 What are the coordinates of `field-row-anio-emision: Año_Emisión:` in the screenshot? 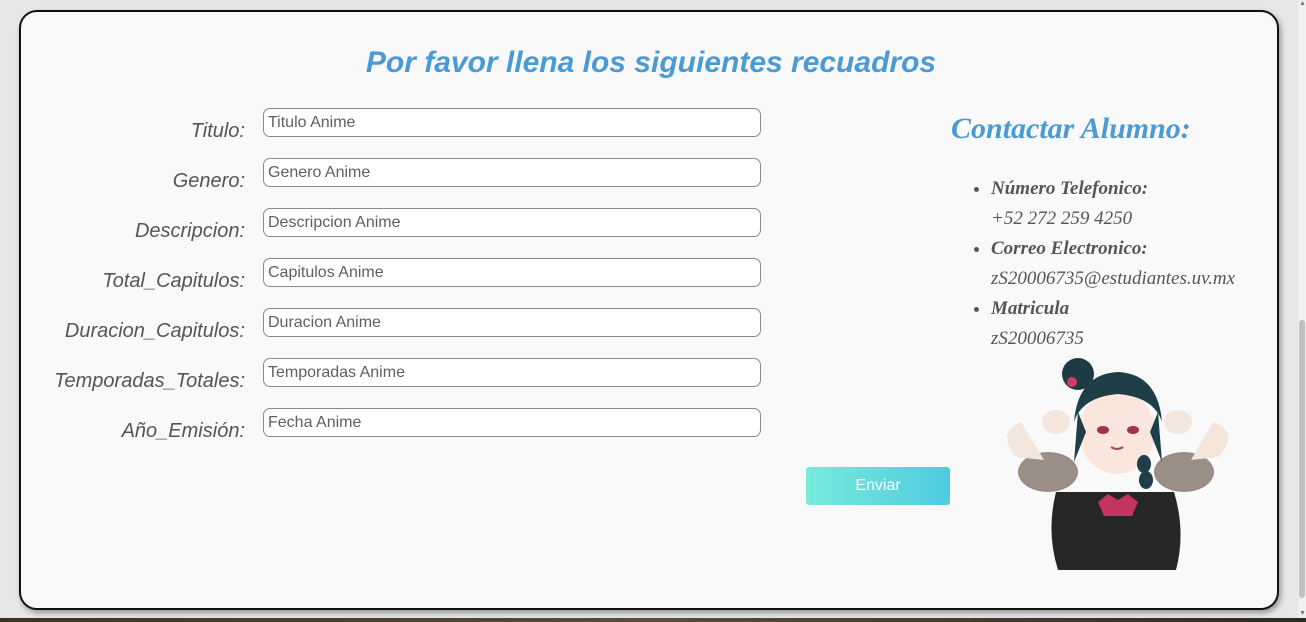 It's located at (401, 425).